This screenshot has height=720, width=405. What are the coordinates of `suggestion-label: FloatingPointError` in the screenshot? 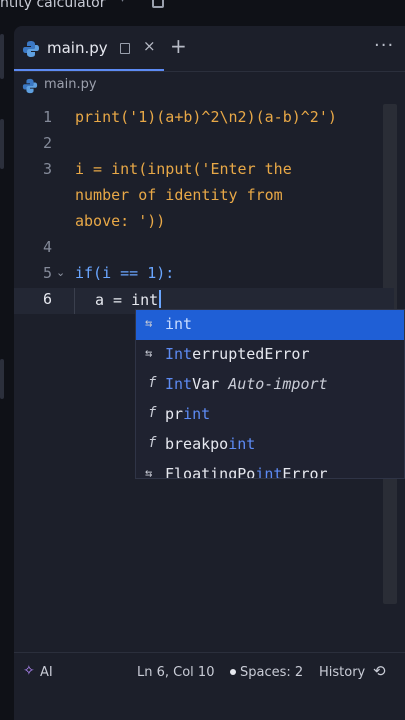 It's located at (246, 472).